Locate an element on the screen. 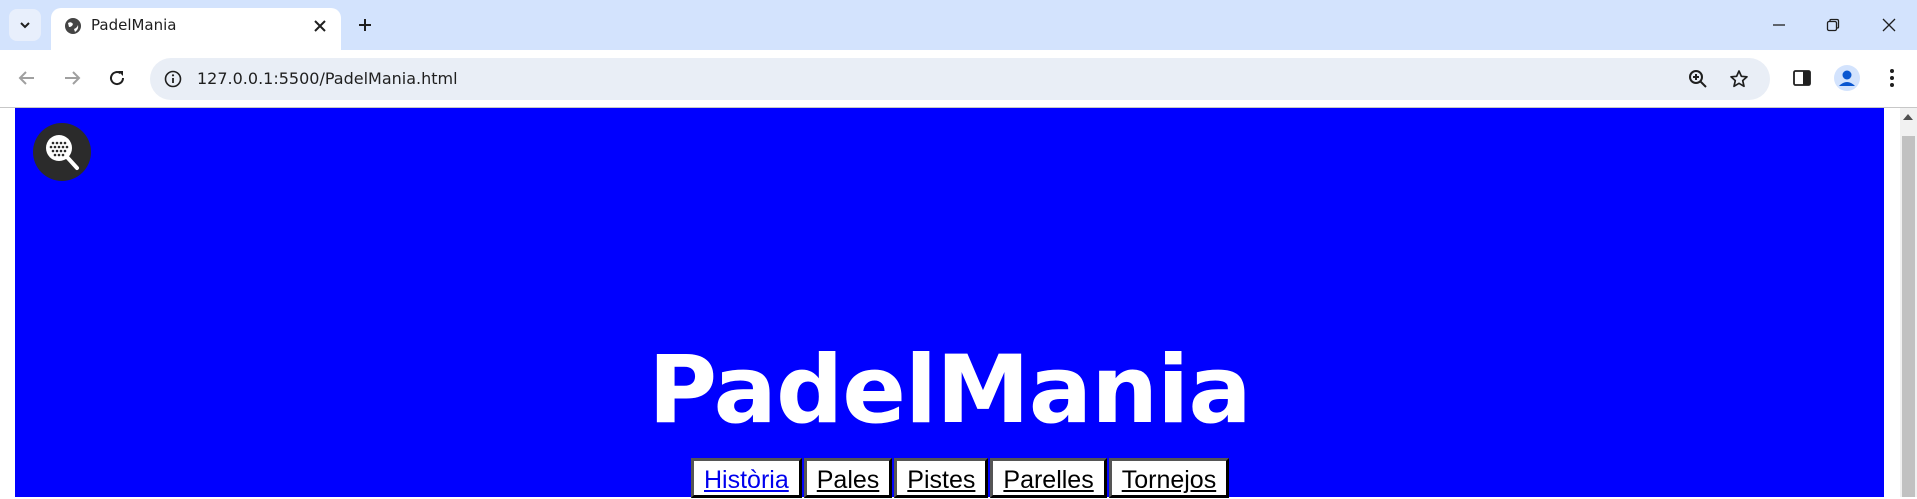  main-menu: Història Pales Pistes Parelles Tornejos is located at coordinates (960, 478).